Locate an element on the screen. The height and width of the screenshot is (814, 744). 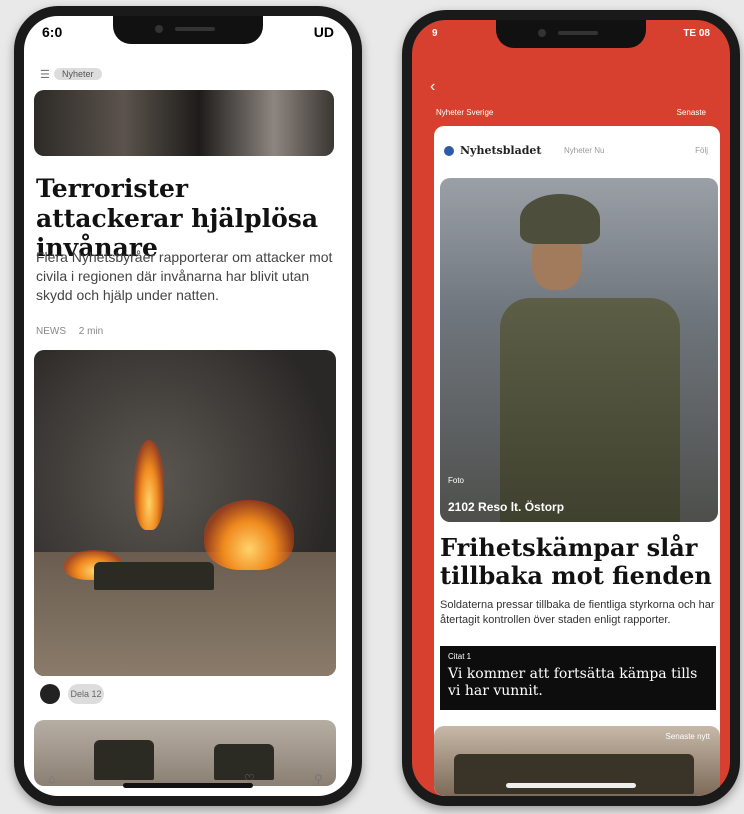
article-source: NEWS 2 min is located at coordinates (69, 331).